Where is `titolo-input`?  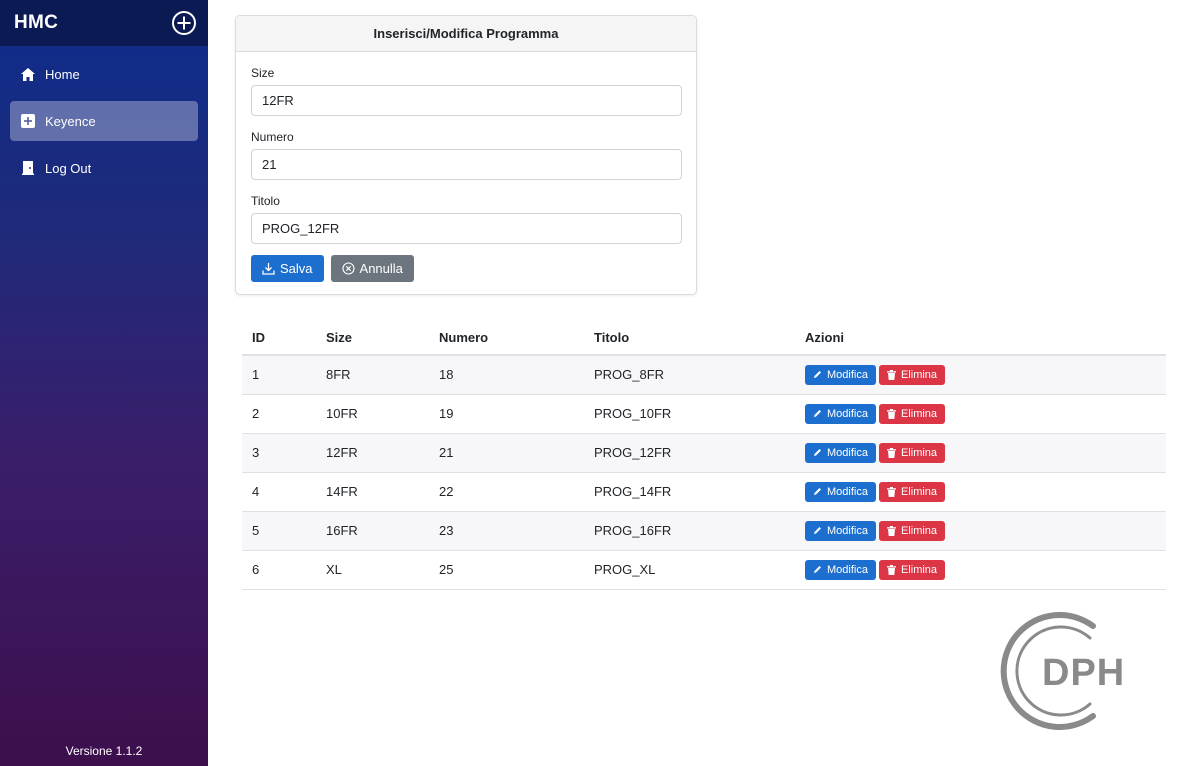 titolo-input is located at coordinates (466, 228).